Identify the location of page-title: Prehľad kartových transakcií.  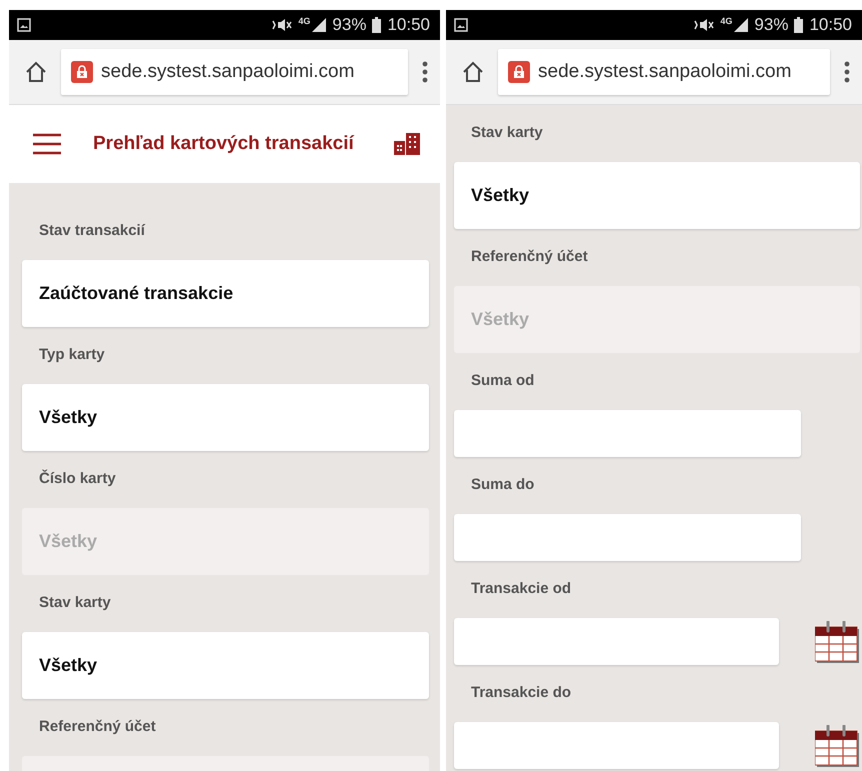
(224, 144).